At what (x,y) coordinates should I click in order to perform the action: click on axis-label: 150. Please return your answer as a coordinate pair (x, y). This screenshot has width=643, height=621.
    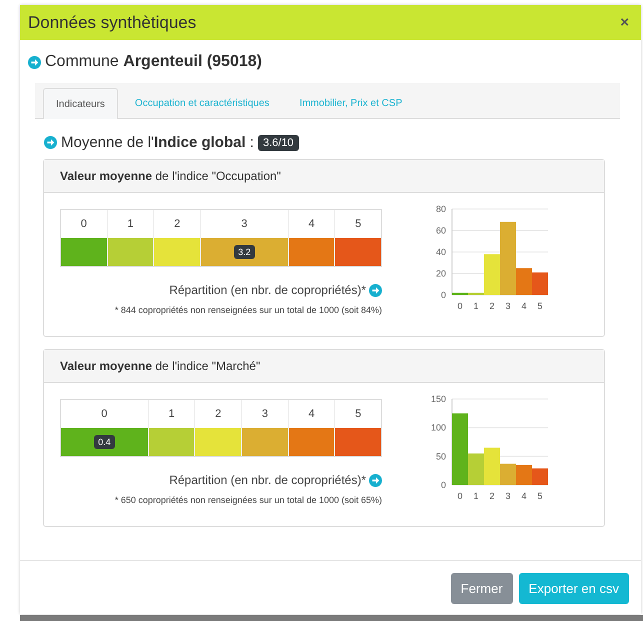
    Looking at the image, I should click on (438, 399).